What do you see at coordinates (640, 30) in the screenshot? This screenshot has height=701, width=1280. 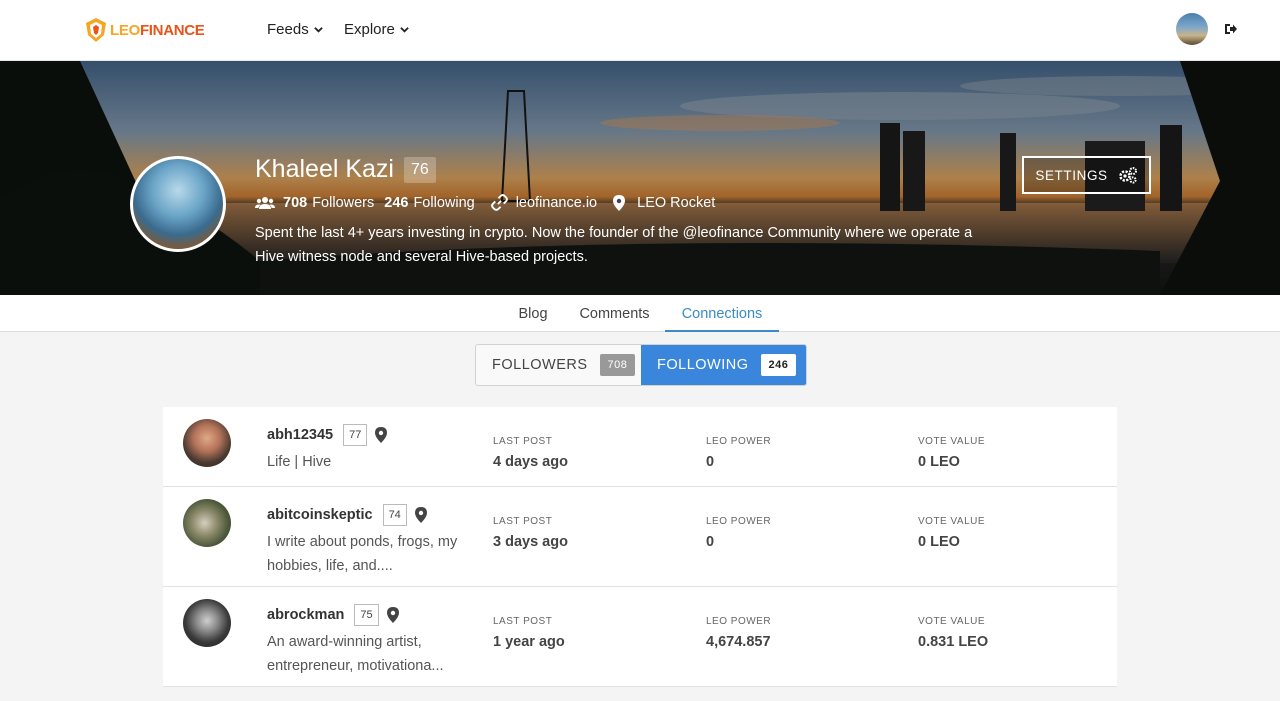 I see `top-navbar: LEOFINANCE Feeds Explore` at bounding box center [640, 30].